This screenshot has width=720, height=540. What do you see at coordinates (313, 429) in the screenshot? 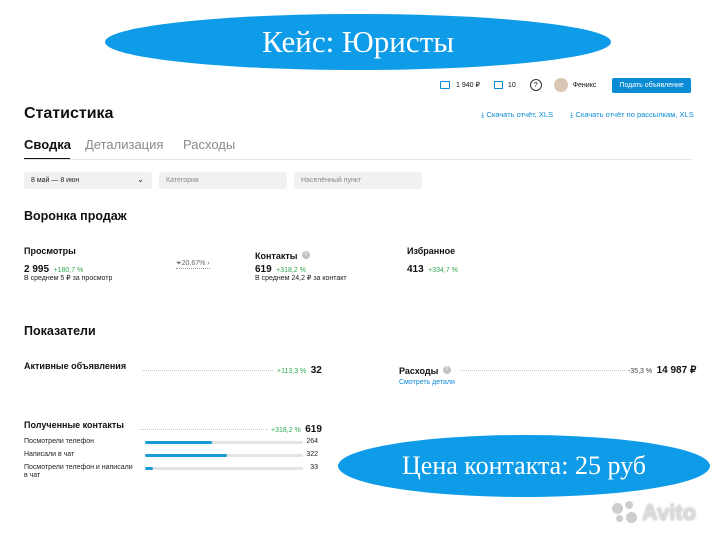
I see `received-contacts-value: 619` at bounding box center [313, 429].